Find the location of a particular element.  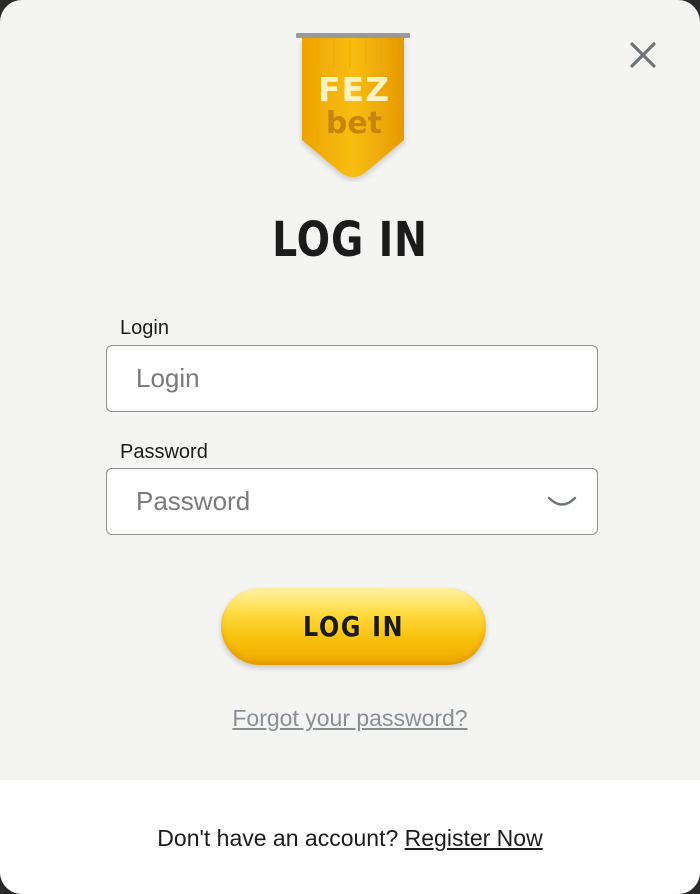

password-label: Password is located at coordinates (164, 452).